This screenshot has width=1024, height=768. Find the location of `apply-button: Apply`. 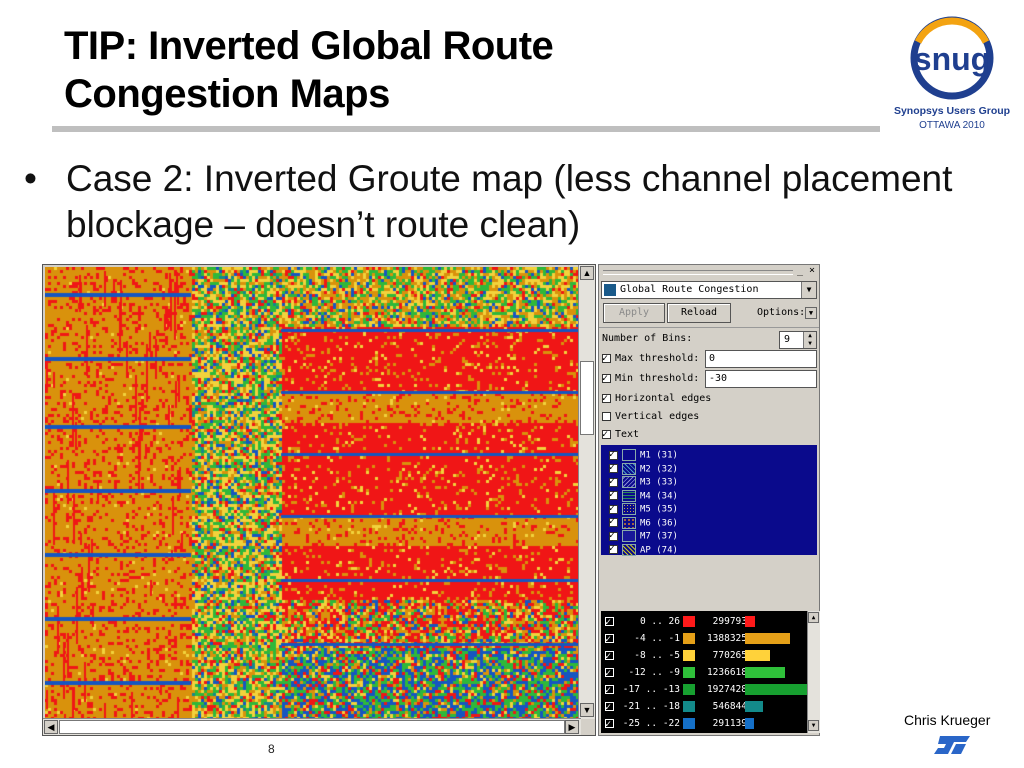

apply-button: Apply is located at coordinates (634, 313).